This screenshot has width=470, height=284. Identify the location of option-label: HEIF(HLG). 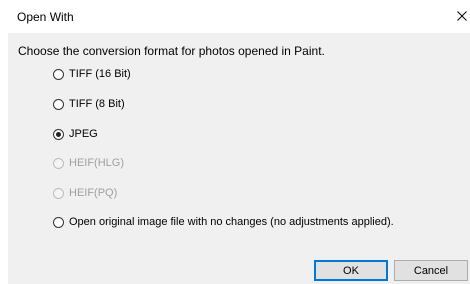
(96, 163).